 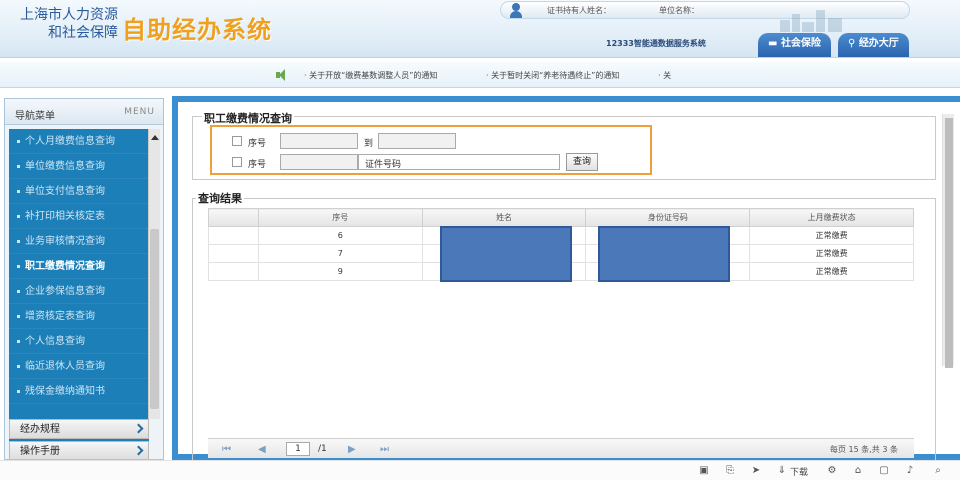 I want to click on tab-service-hall: ⚲ 经办大厅, so click(x=873, y=45).